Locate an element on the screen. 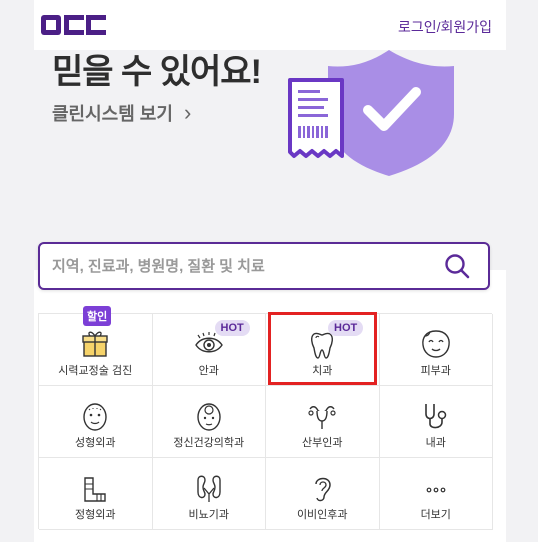 The image size is (538, 542). category-face: 피부과 is located at coordinates (436, 350).